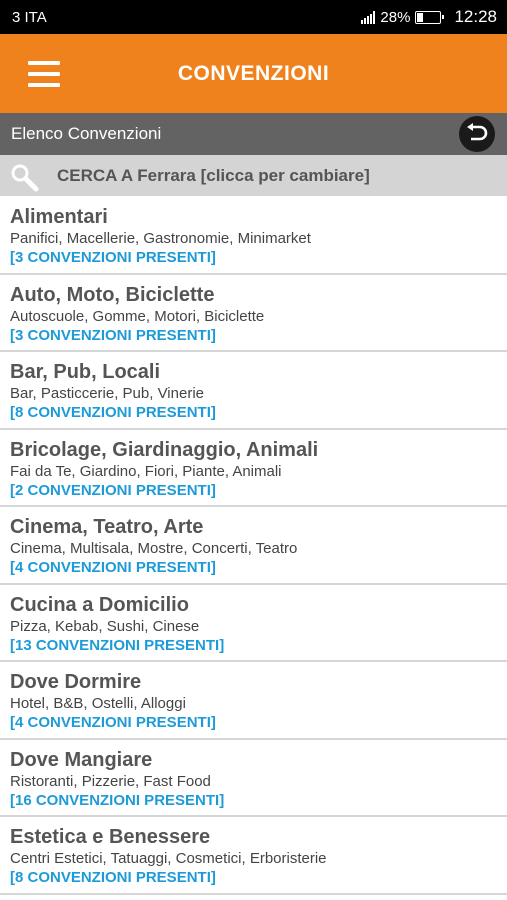  What do you see at coordinates (368, 17) in the screenshot?
I see `signal-icon` at bounding box center [368, 17].